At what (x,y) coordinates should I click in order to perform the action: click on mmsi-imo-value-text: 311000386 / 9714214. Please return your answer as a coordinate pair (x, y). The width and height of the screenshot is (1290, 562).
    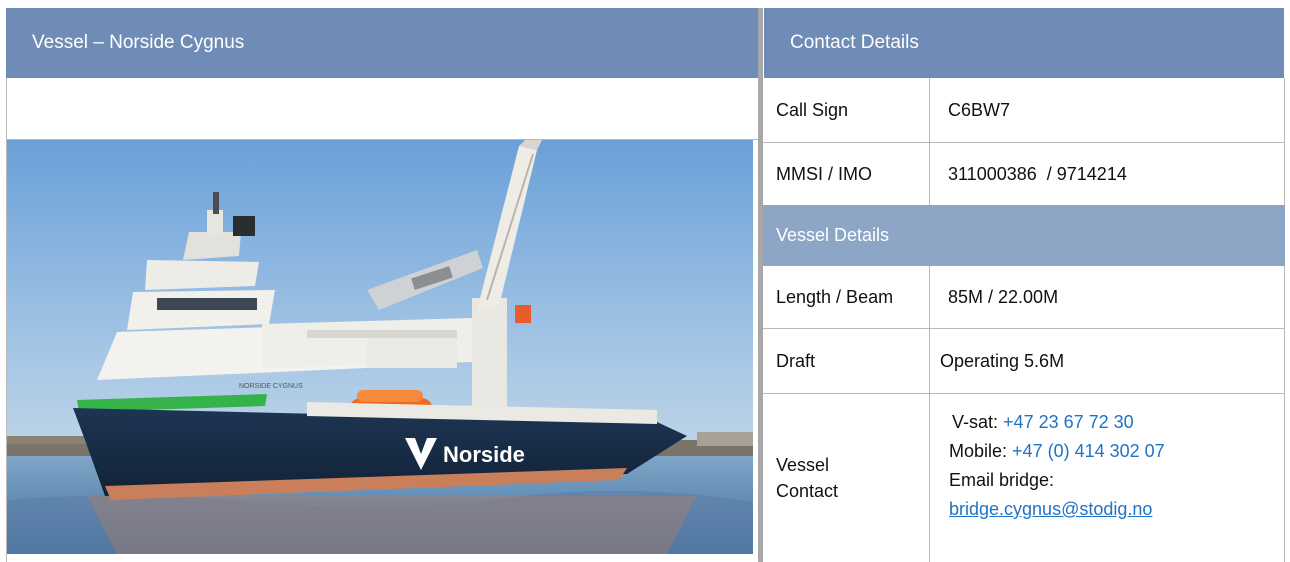
    Looking at the image, I should click on (1037, 173).